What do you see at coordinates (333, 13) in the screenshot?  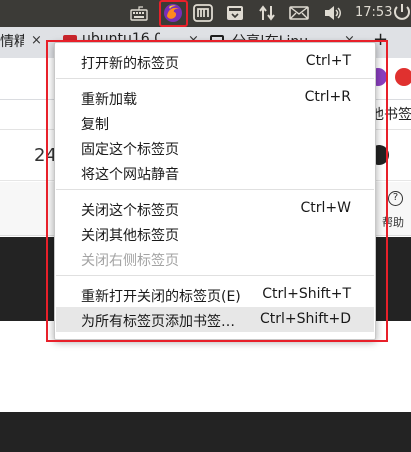 I see `volume-icon` at bounding box center [333, 13].